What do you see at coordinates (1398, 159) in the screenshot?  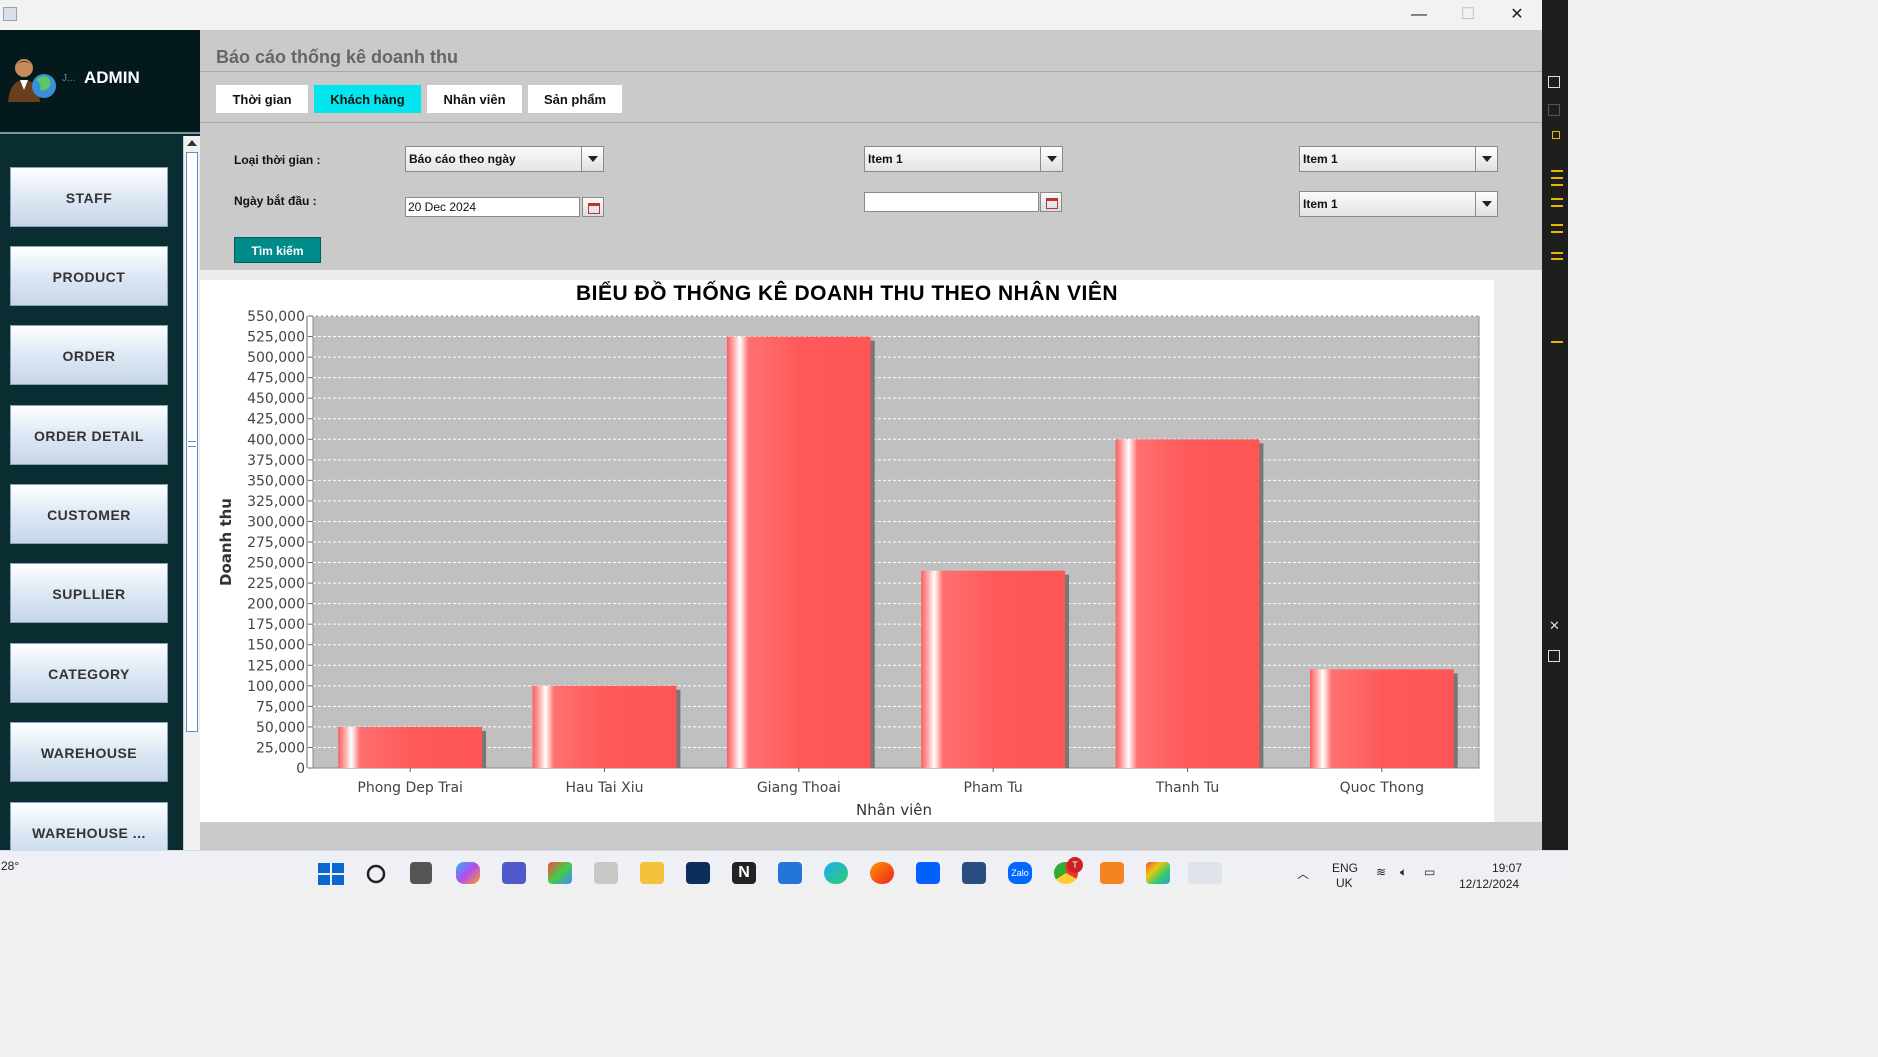 I see `right-select-1: Item 1` at bounding box center [1398, 159].